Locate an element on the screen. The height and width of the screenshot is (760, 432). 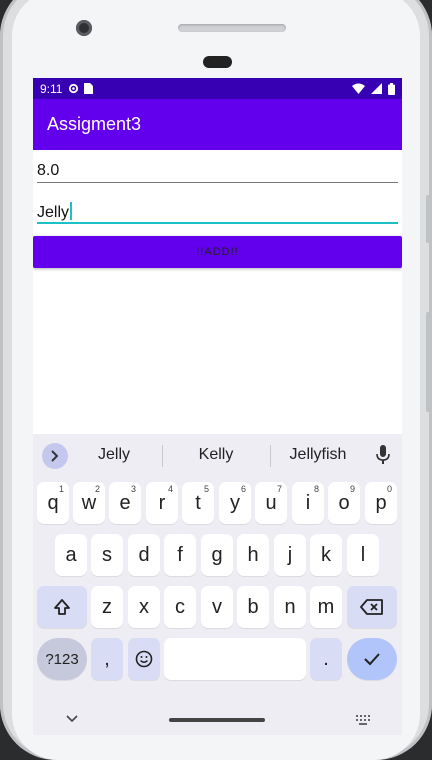
key-hint: 1 is located at coordinates (61, 489).